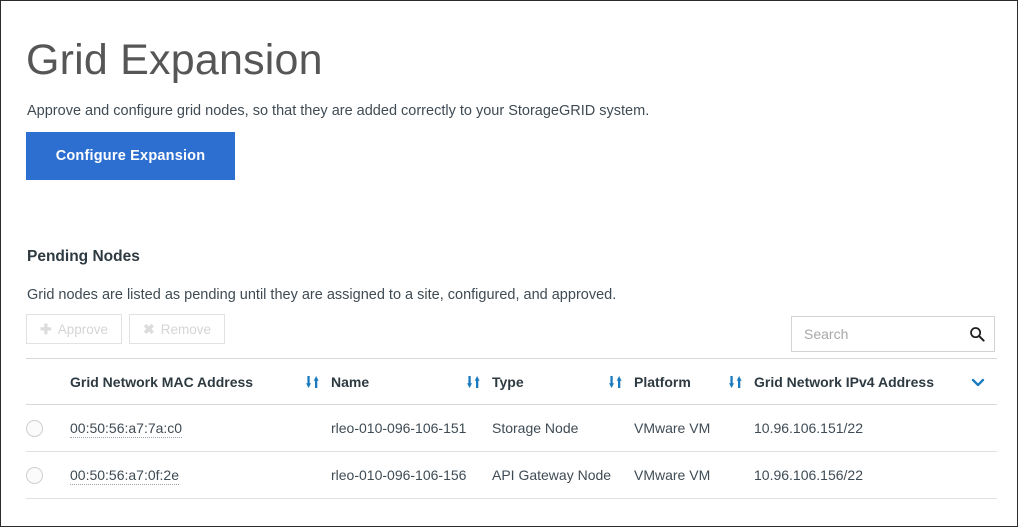 This screenshot has width=1018, height=527. What do you see at coordinates (808, 475) in the screenshot?
I see `row-ip-cell: 10.96.106.156/22` at bounding box center [808, 475].